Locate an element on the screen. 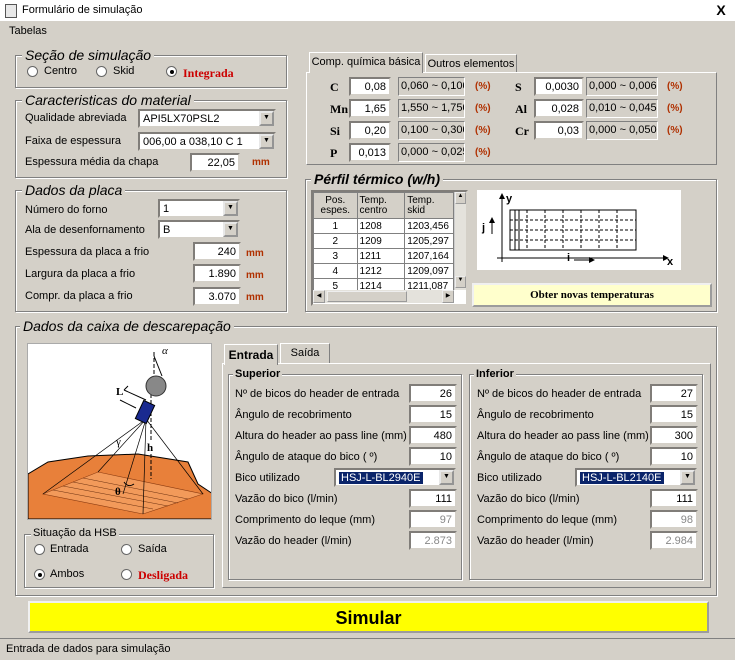 Image resolution: width=735 pixels, height=660 pixels. element-range: 0,010 ~ 0,045 is located at coordinates (622, 108).